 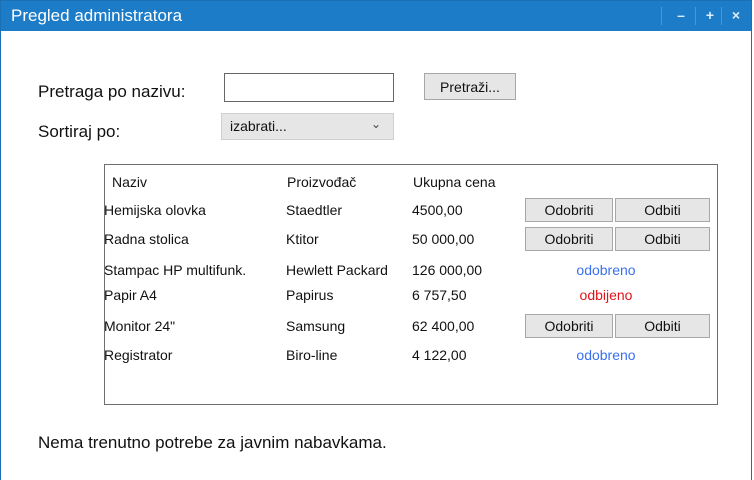 I want to click on cell-maker: Biro-line, so click(x=312, y=355).